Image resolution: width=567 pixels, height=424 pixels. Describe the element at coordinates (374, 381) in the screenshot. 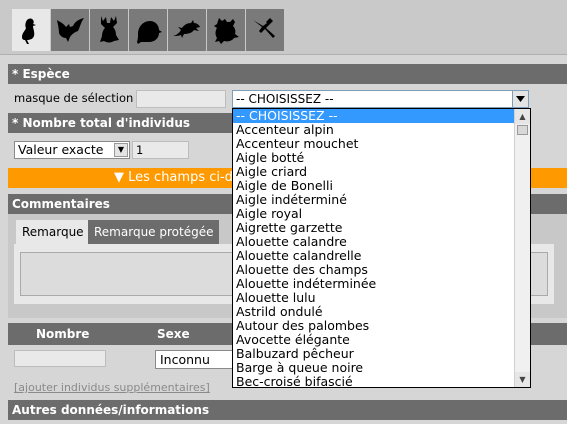

I see `dropdown-option: Bec-croisé bifascié` at that location.